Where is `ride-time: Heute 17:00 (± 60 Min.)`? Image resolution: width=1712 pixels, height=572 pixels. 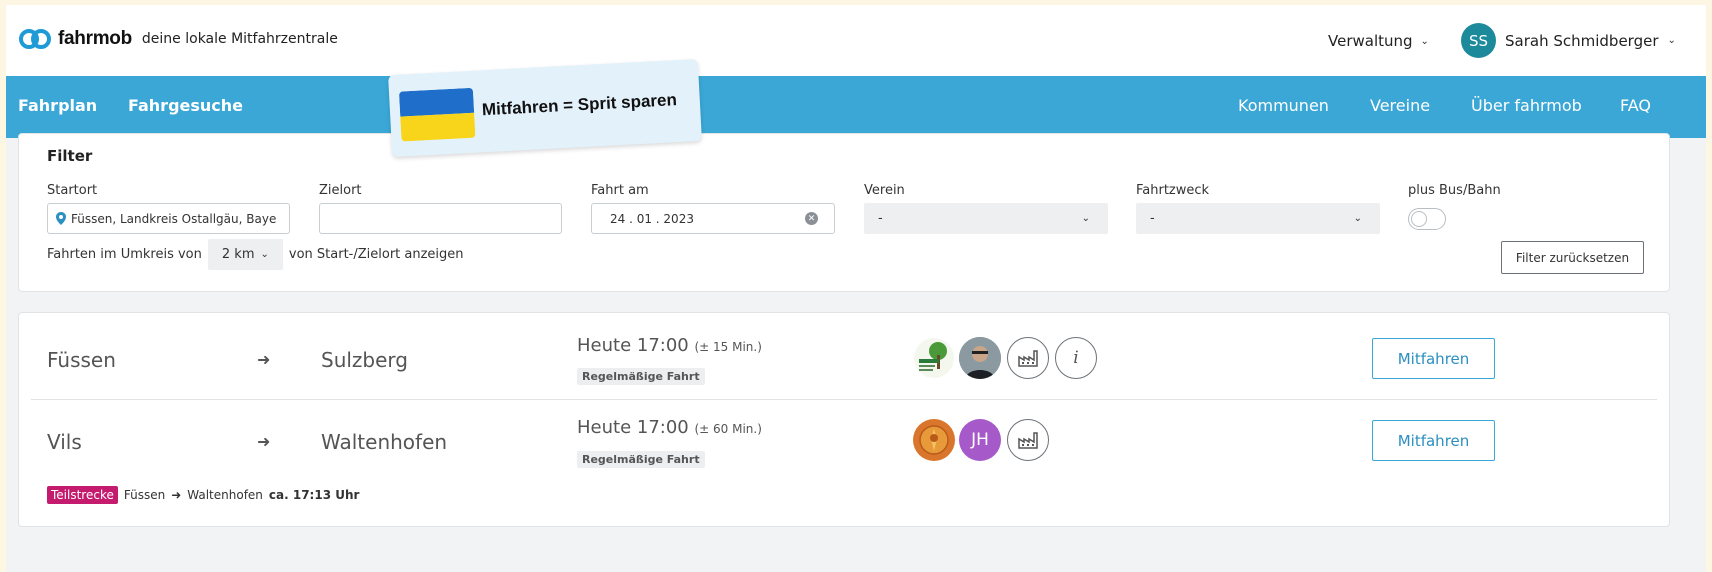
ride-time: Heute 17:00 (± 60 Min.) is located at coordinates (669, 427).